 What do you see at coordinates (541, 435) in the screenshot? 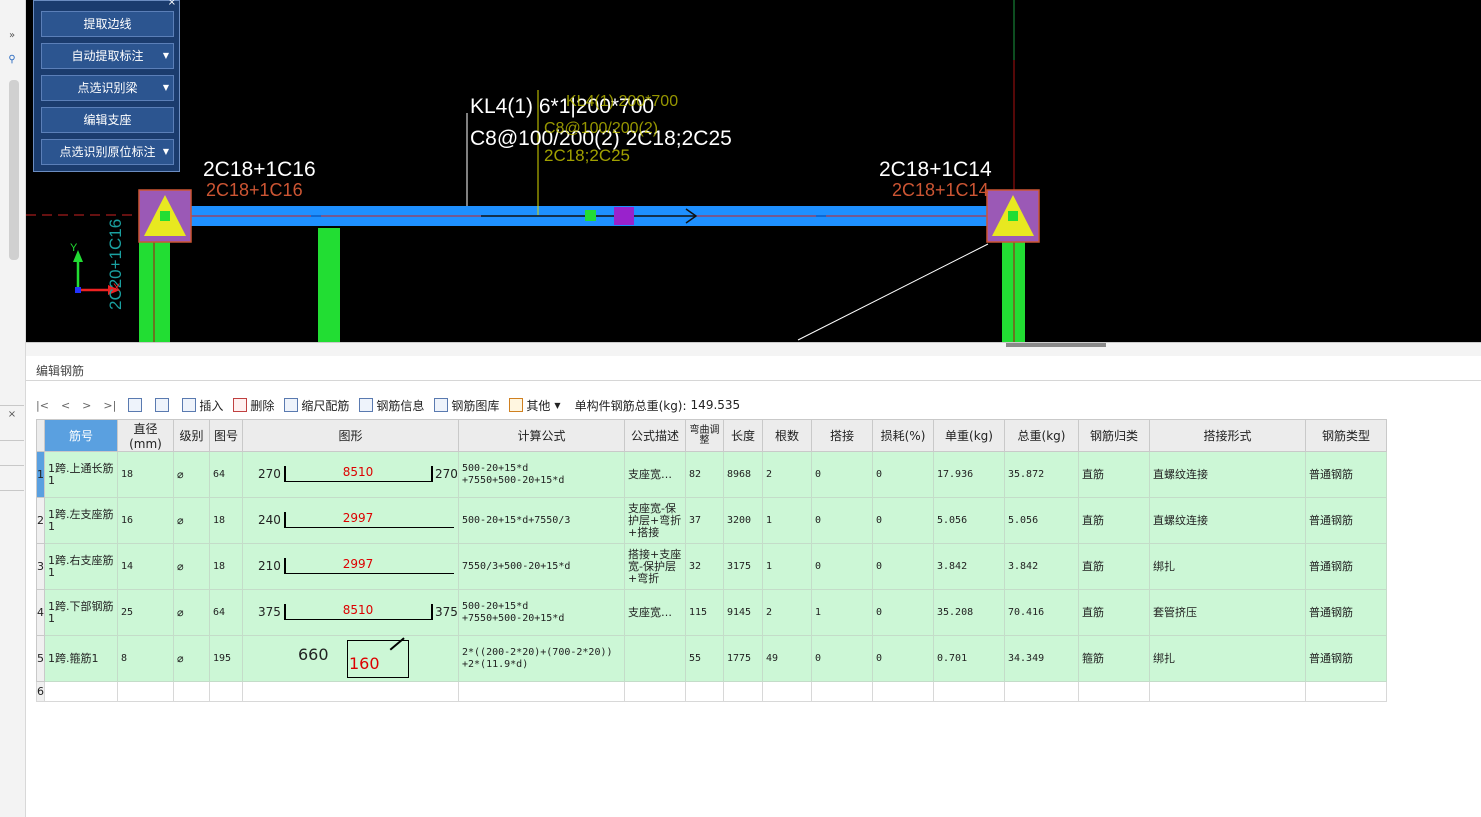
I see `col-header-formula: 计算公式` at bounding box center [541, 435].